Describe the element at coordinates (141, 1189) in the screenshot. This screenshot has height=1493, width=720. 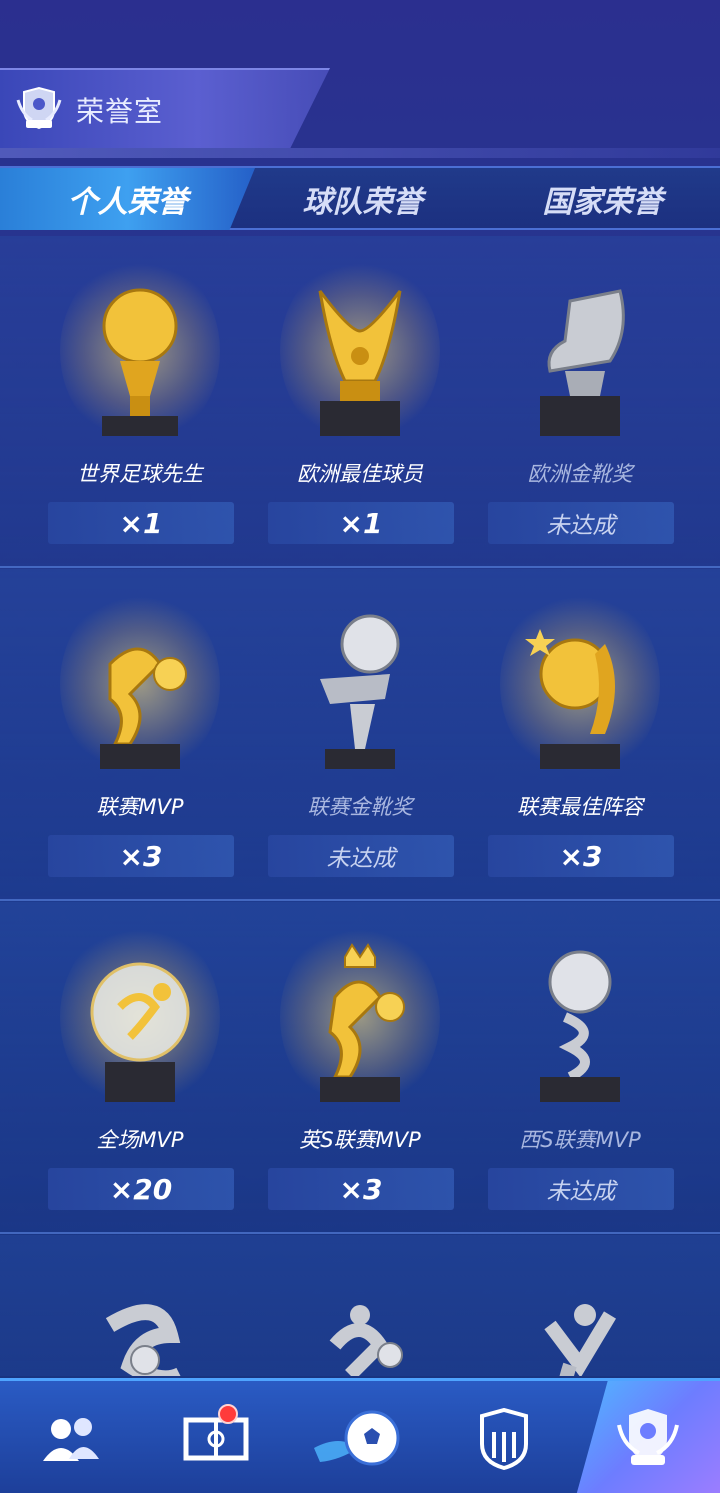
I see `honor-count: ×20` at that location.